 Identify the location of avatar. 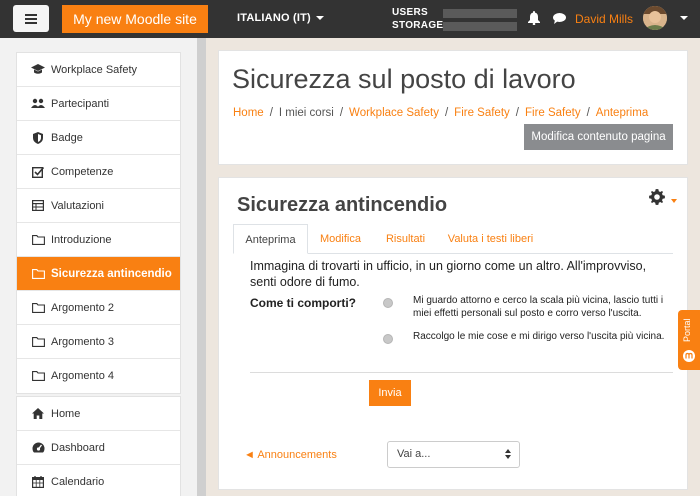
(655, 18).